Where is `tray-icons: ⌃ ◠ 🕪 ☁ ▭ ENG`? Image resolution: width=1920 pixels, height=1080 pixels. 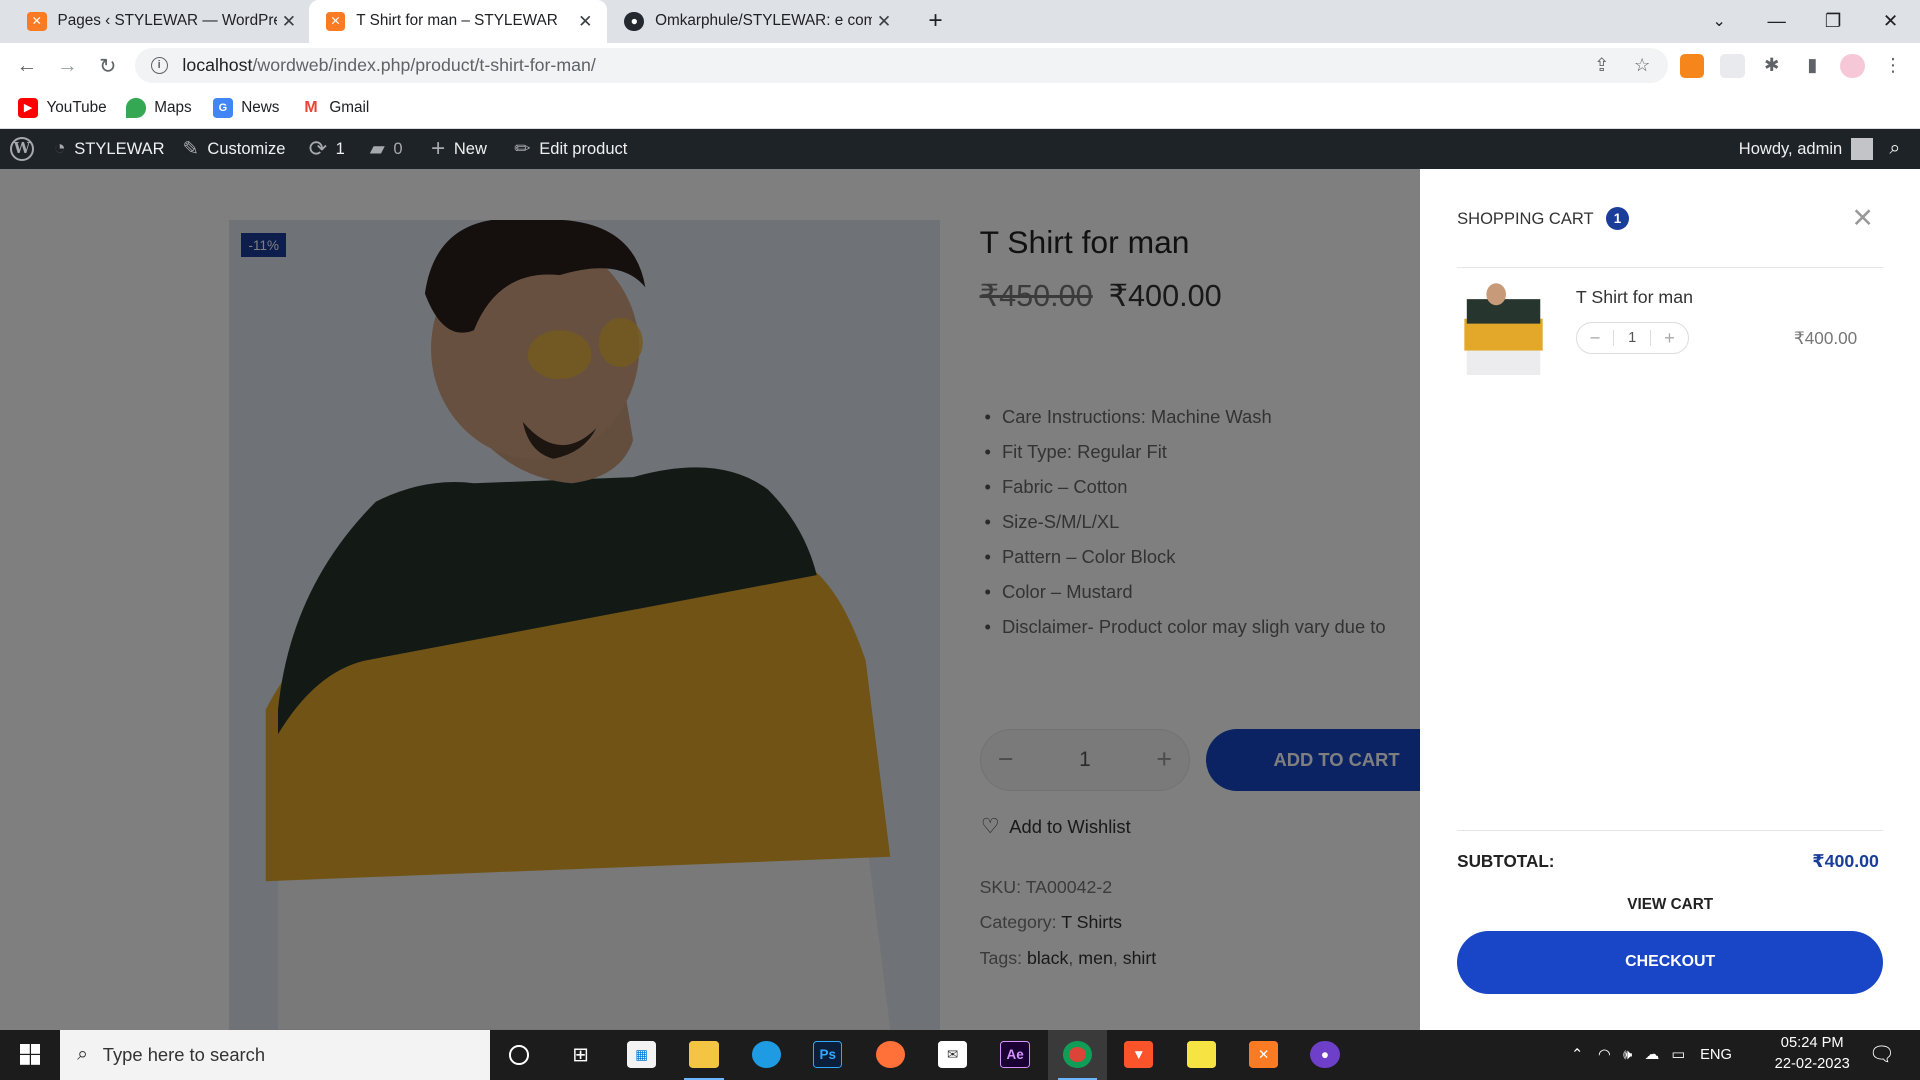 tray-icons: ⌃ ◠ 🕪 ☁ ▭ ENG is located at coordinates (1651, 1055).